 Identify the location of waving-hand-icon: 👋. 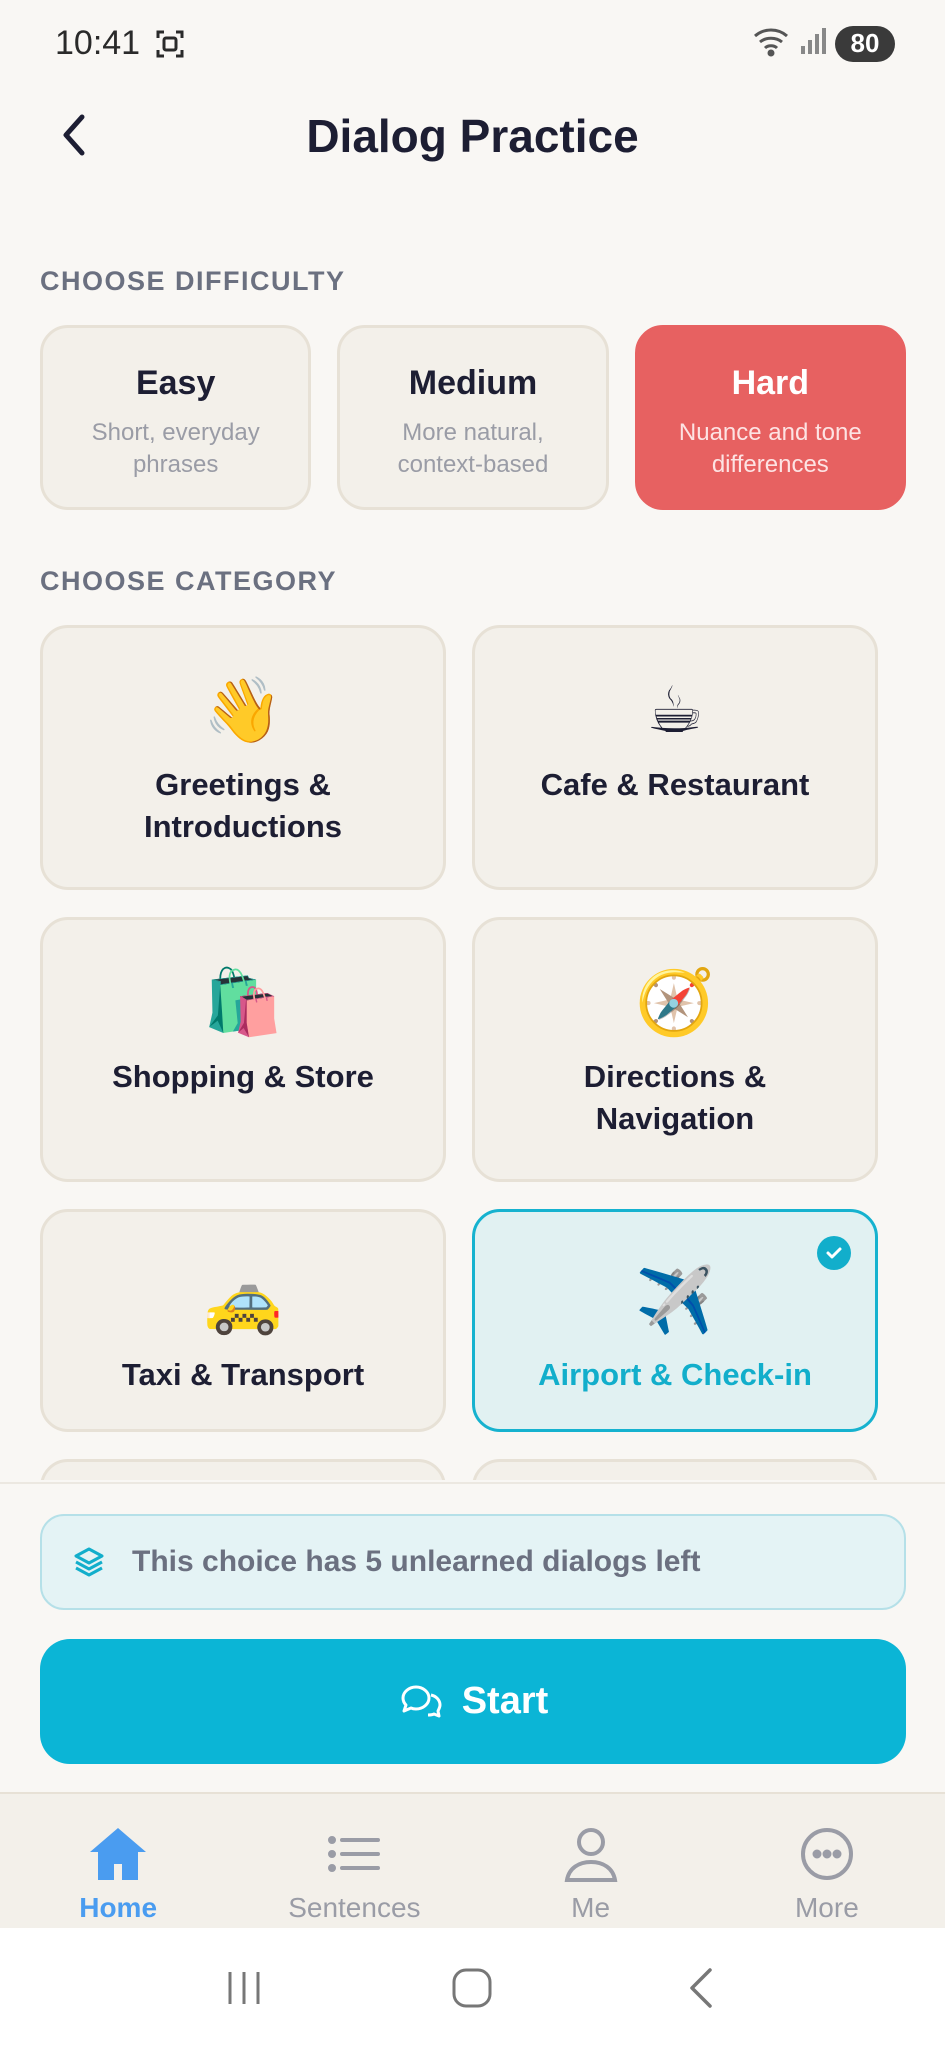
(243, 710).